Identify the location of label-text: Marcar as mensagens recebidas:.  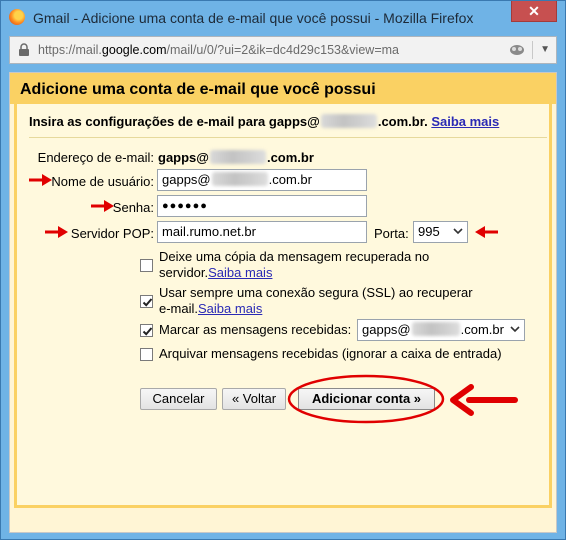
(255, 329).